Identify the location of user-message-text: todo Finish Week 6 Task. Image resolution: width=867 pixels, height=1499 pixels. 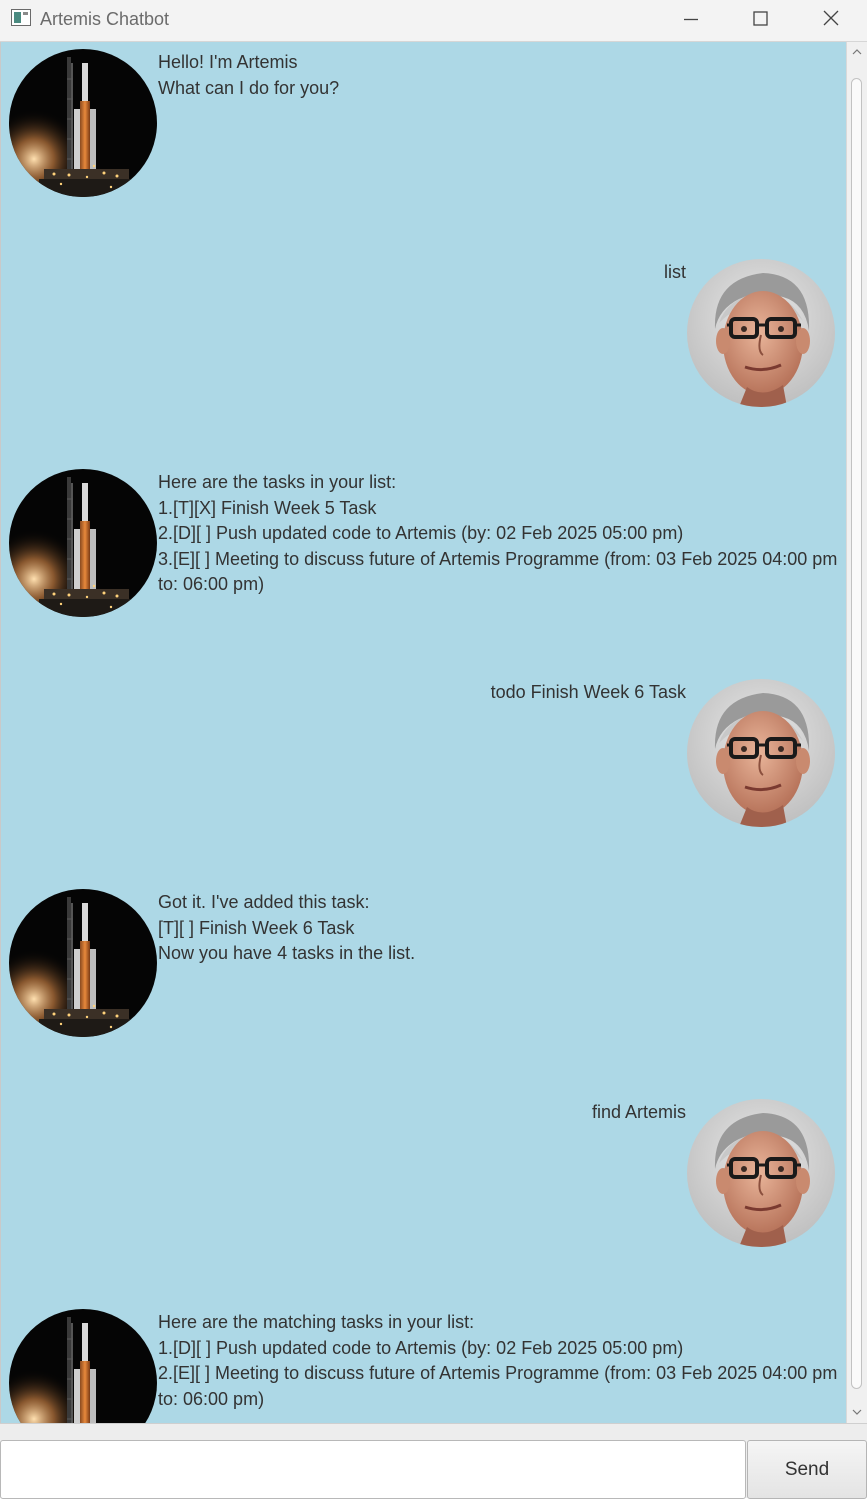
(588, 692).